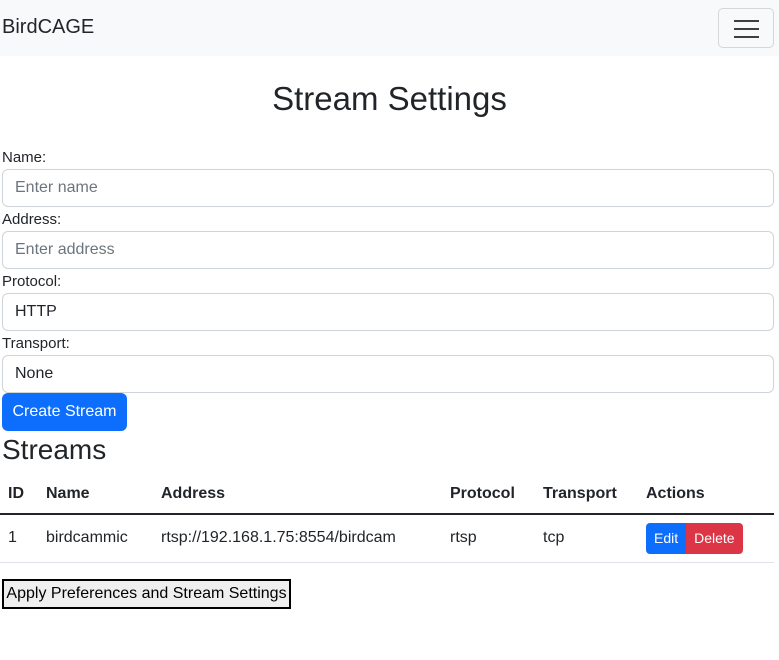 This screenshot has height=660, width=779. I want to click on stream-transport-cell: tcp, so click(586, 538).